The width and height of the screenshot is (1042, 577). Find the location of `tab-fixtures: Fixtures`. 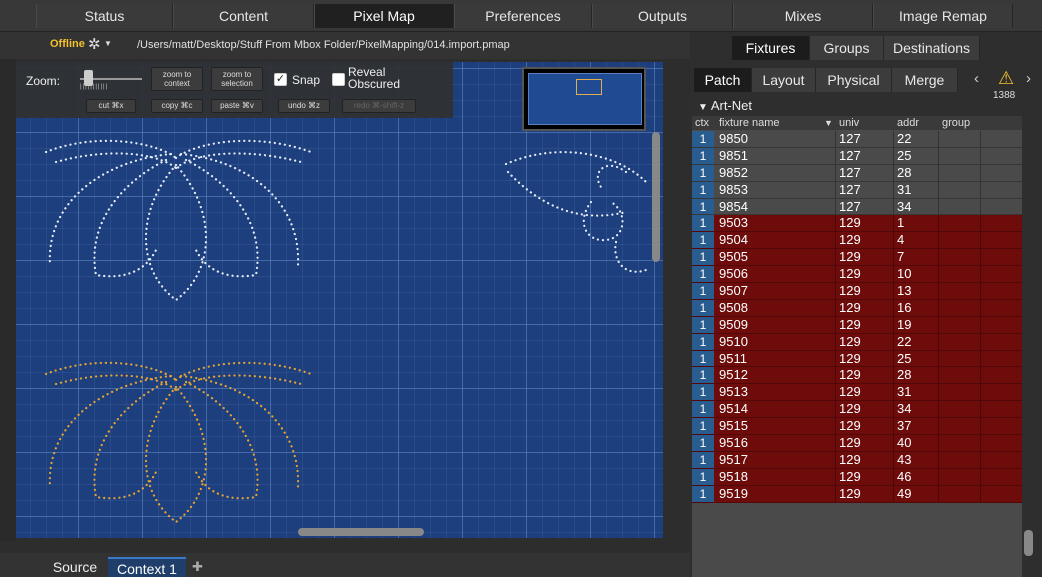

tab-fixtures: Fixtures is located at coordinates (771, 48).